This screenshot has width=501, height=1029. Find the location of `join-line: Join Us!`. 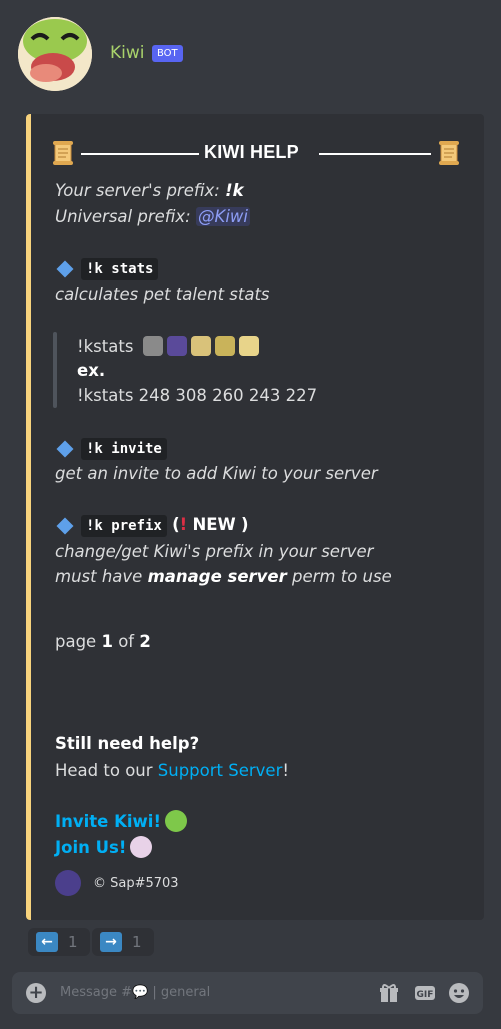

join-line: Join Us! is located at coordinates (104, 847).